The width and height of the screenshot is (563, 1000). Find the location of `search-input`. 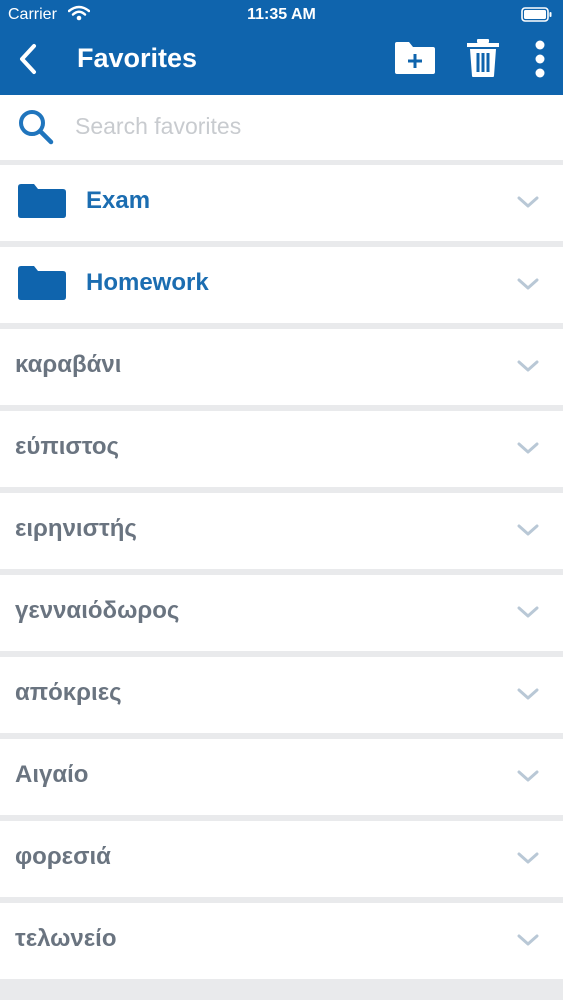

search-input is located at coordinates (305, 126).